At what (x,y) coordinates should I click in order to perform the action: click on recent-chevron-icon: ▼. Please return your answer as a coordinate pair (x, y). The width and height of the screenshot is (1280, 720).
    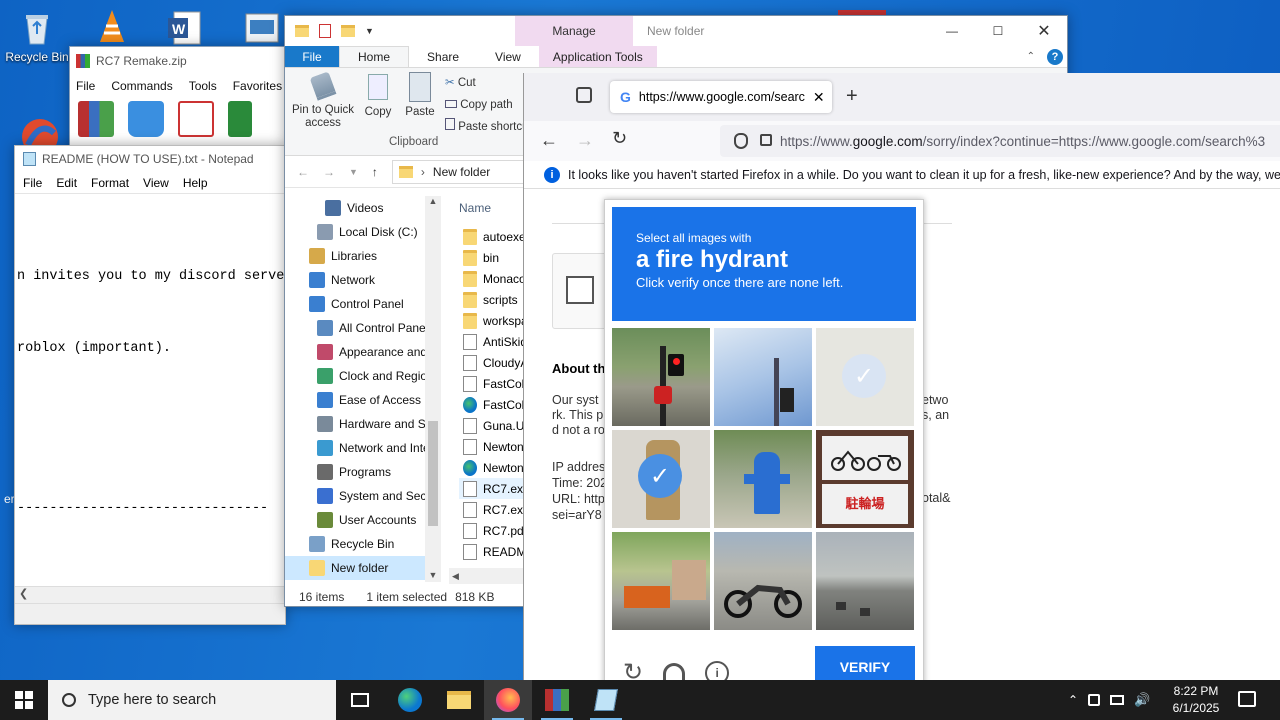
    Looking at the image, I should click on (353, 172).